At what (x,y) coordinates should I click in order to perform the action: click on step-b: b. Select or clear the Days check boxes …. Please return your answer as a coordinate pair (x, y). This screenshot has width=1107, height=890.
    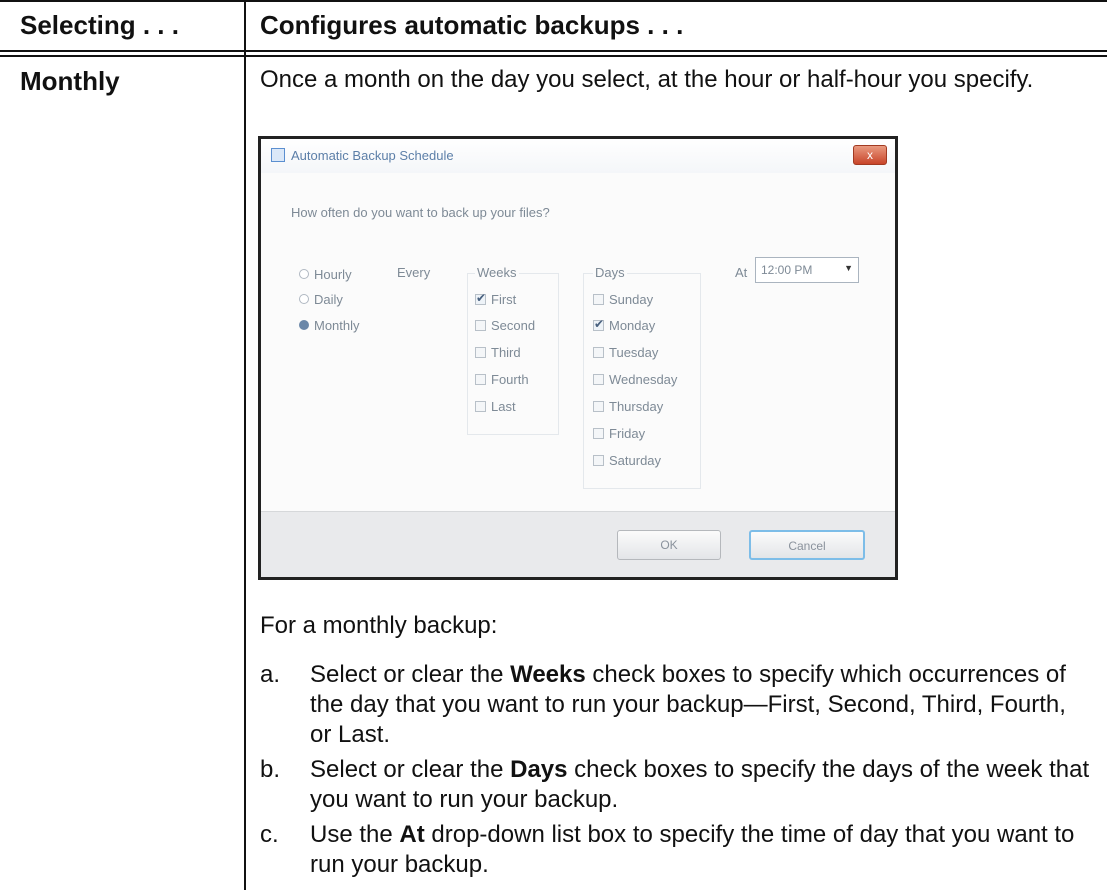
    Looking at the image, I should click on (675, 785).